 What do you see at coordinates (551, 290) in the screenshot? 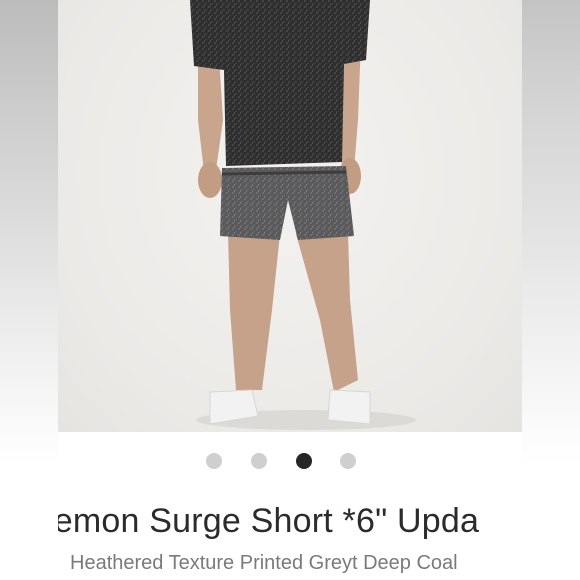
I see `right-blur-margin` at bounding box center [551, 290].